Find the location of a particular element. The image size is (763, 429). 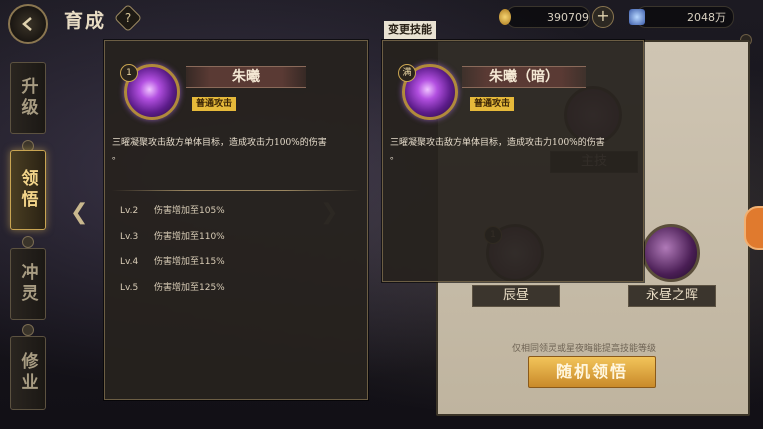

skill-name: 朱曦（暗） is located at coordinates (524, 77).